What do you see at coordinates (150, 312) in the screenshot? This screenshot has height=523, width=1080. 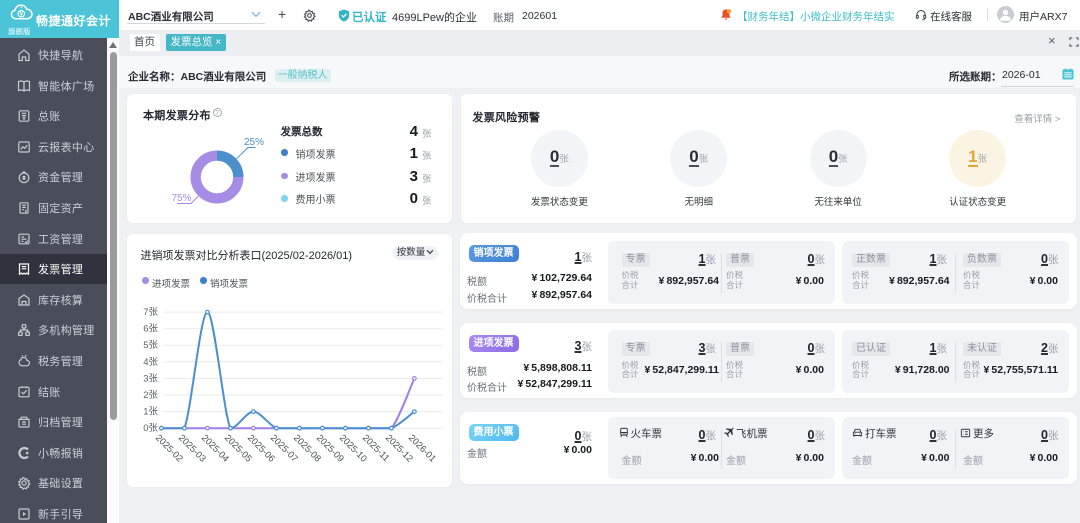 I see `svg-text: 7张` at bounding box center [150, 312].